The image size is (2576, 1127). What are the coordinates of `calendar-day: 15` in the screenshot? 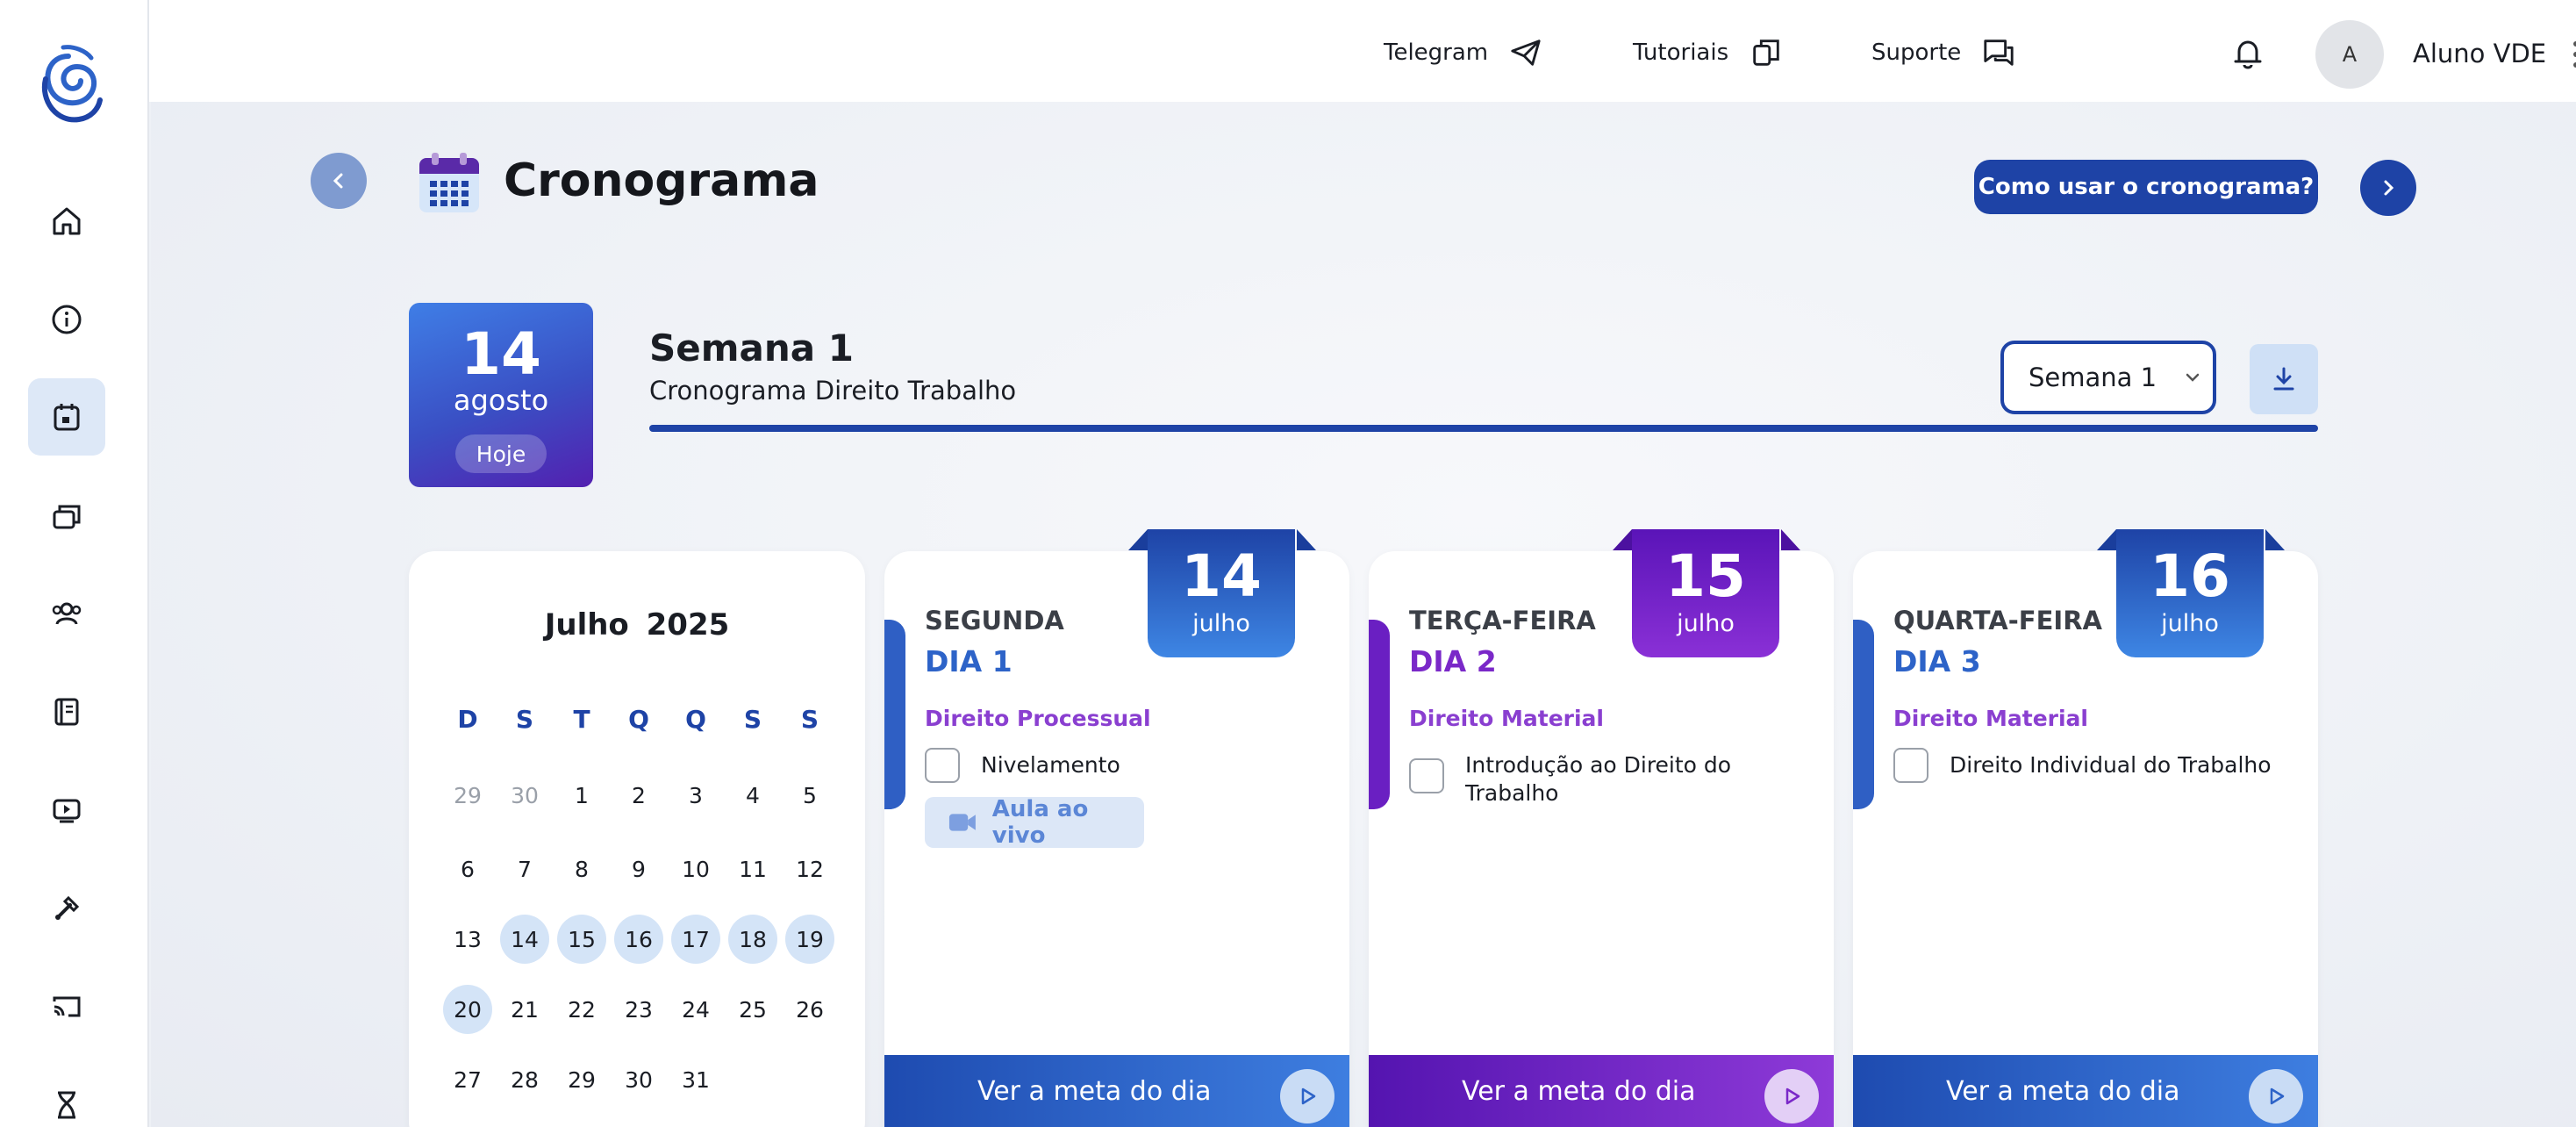 It's located at (581, 940).